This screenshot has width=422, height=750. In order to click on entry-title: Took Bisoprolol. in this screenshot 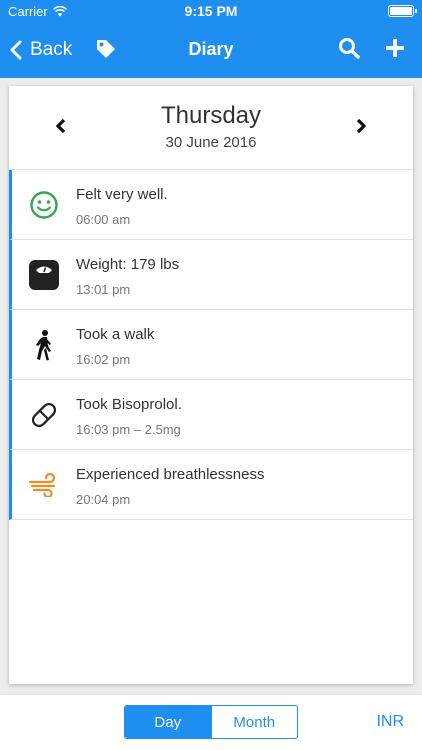, I will do `click(129, 404)`.